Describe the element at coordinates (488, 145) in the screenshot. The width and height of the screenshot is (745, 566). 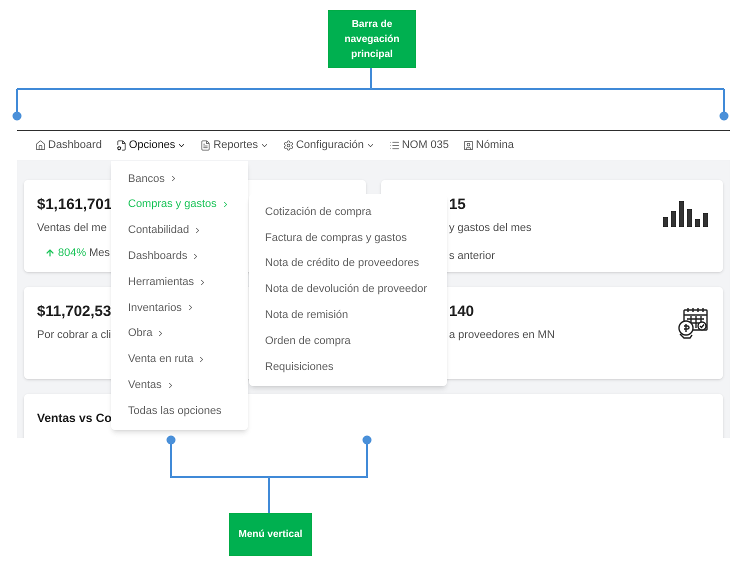
I see `nav-item: Nómina` at that location.